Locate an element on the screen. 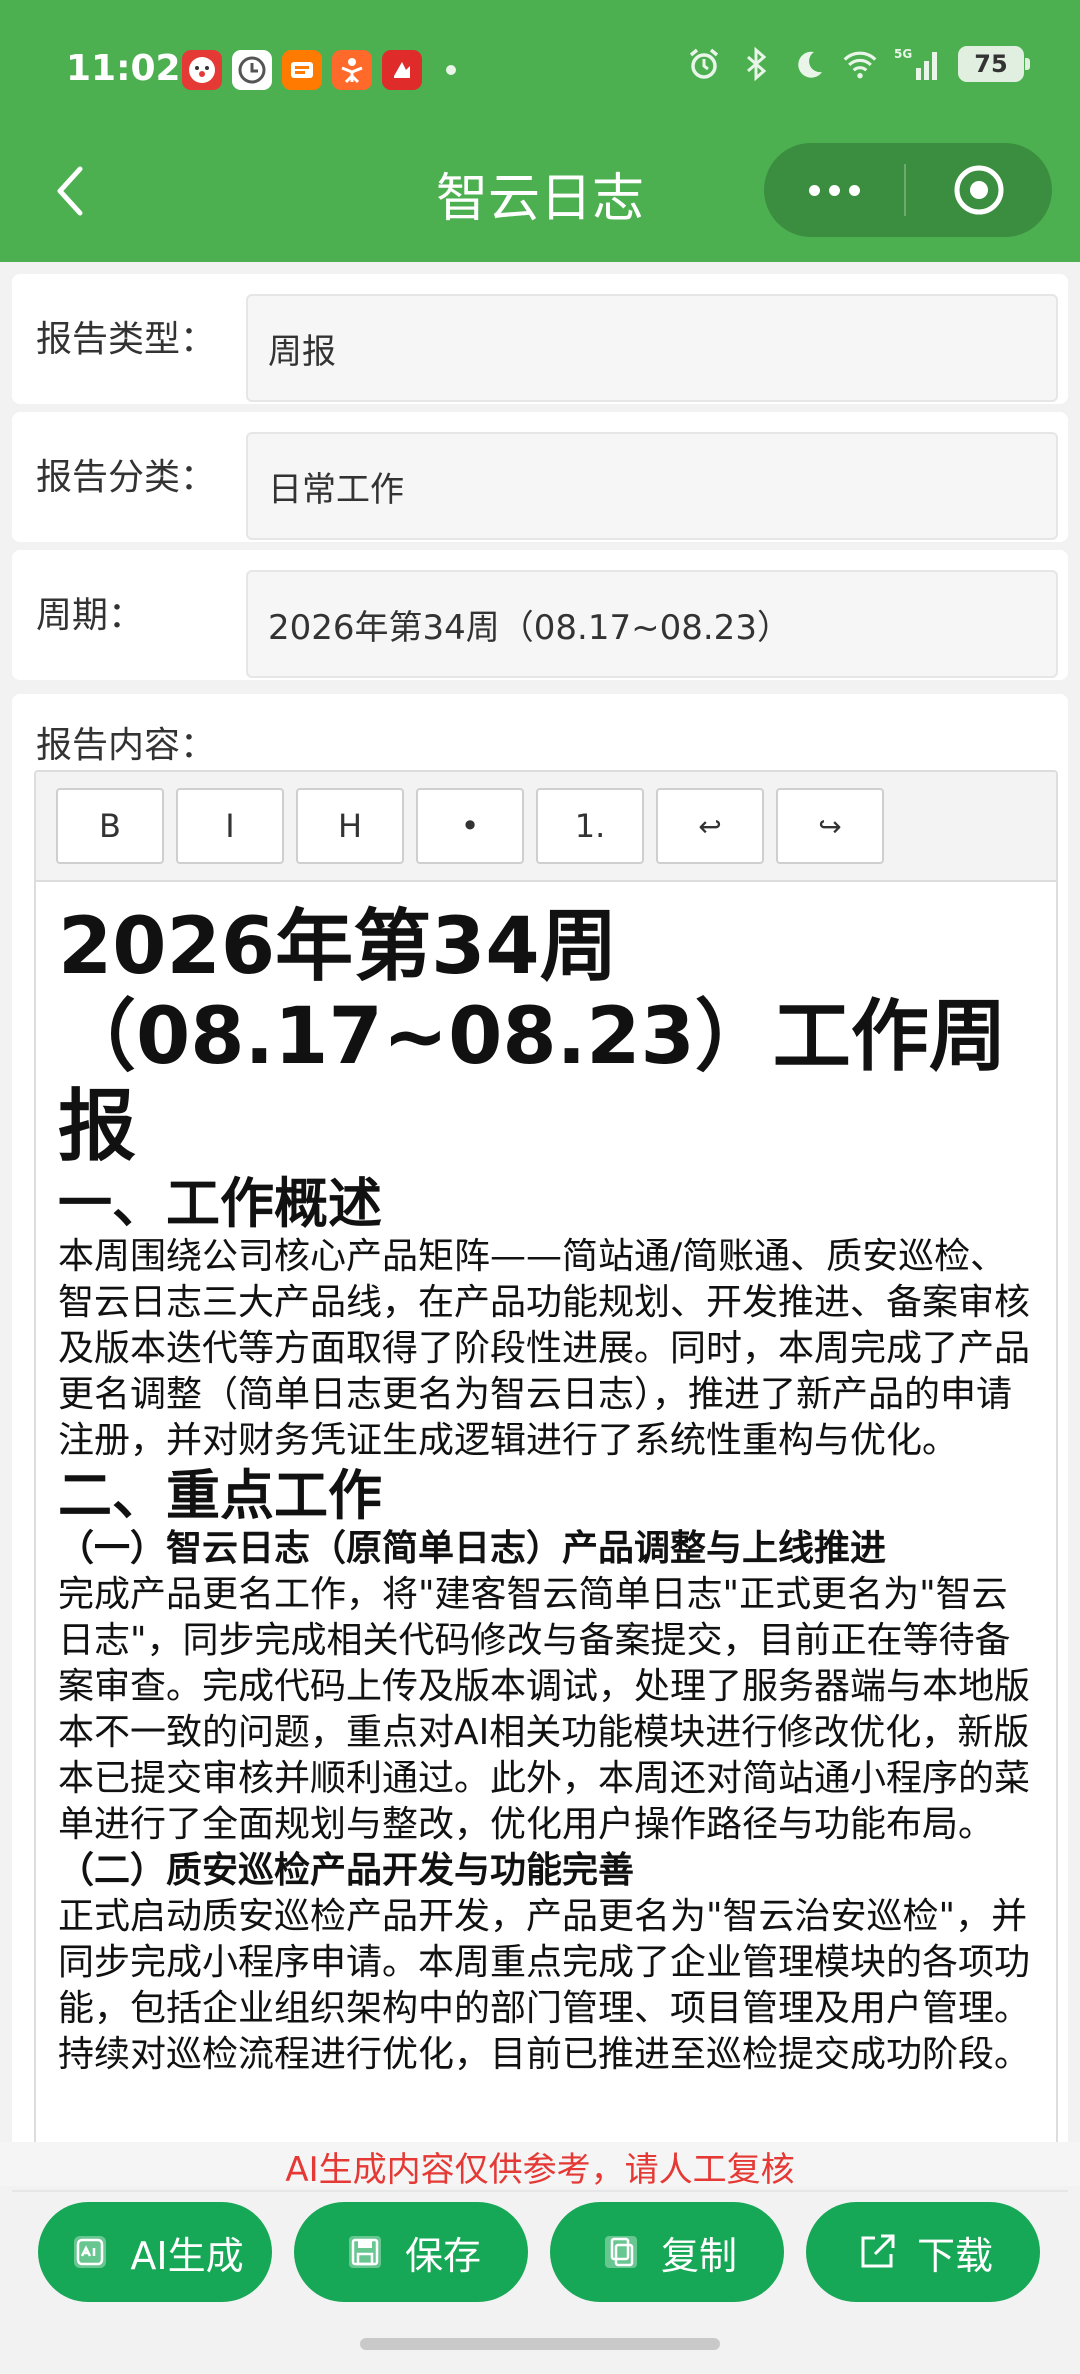  save-label: 保存 is located at coordinates (442, 2255).